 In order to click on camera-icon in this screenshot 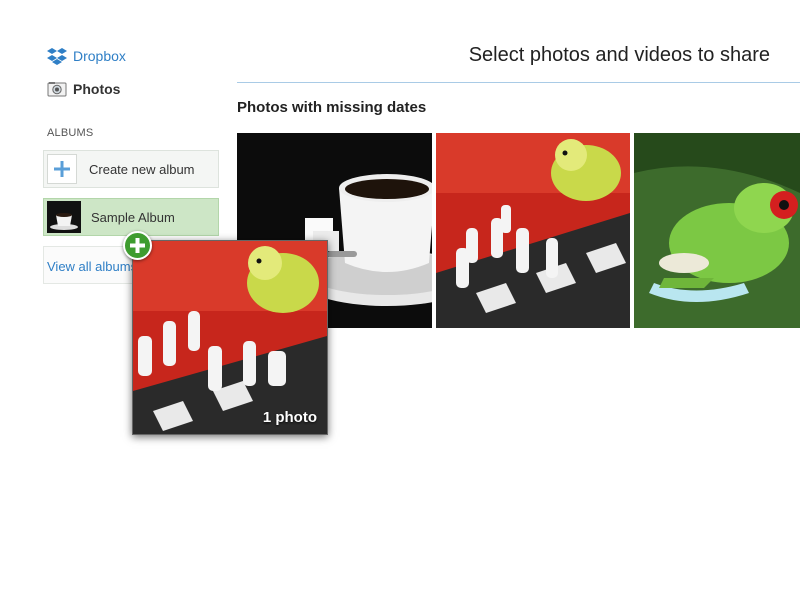, I will do `click(57, 89)`.